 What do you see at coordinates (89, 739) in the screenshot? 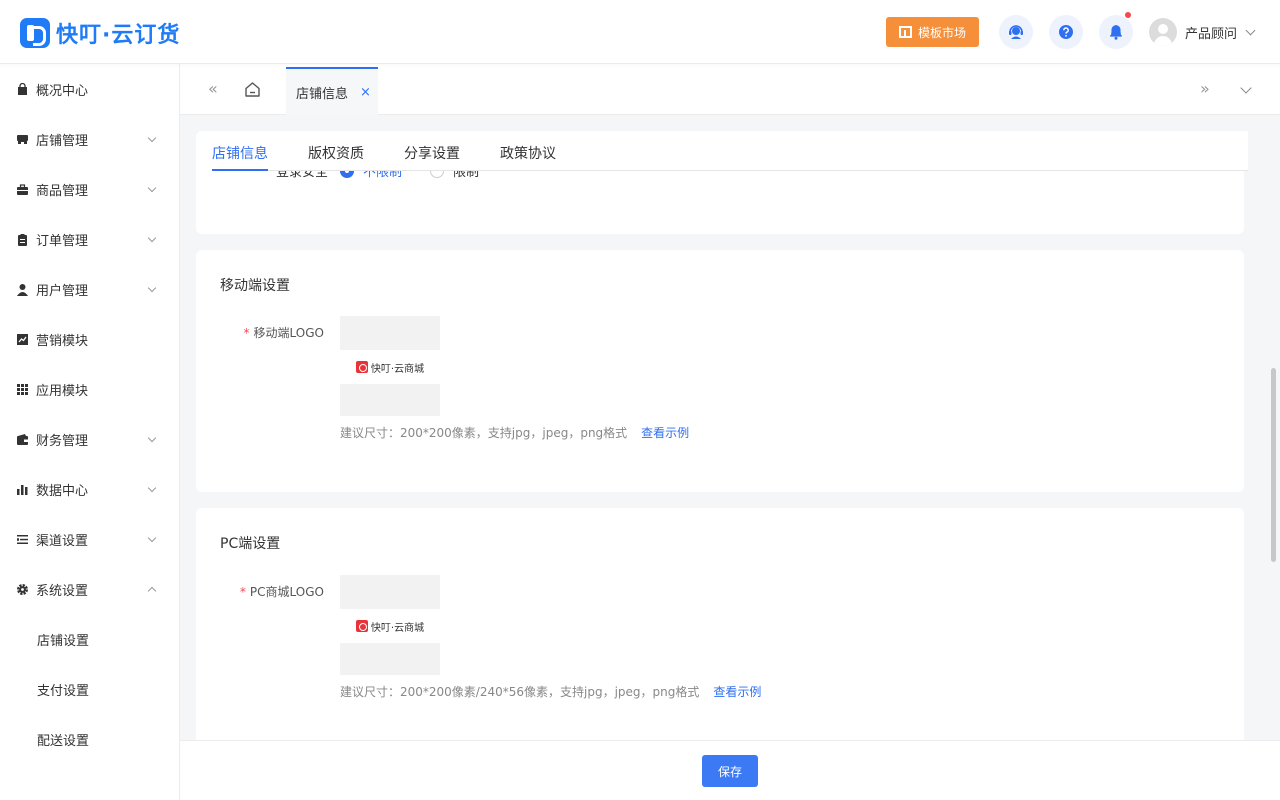
I see `sidebar-subitem-delivery-settings: 配送设置` at bounding box center [89, 739].